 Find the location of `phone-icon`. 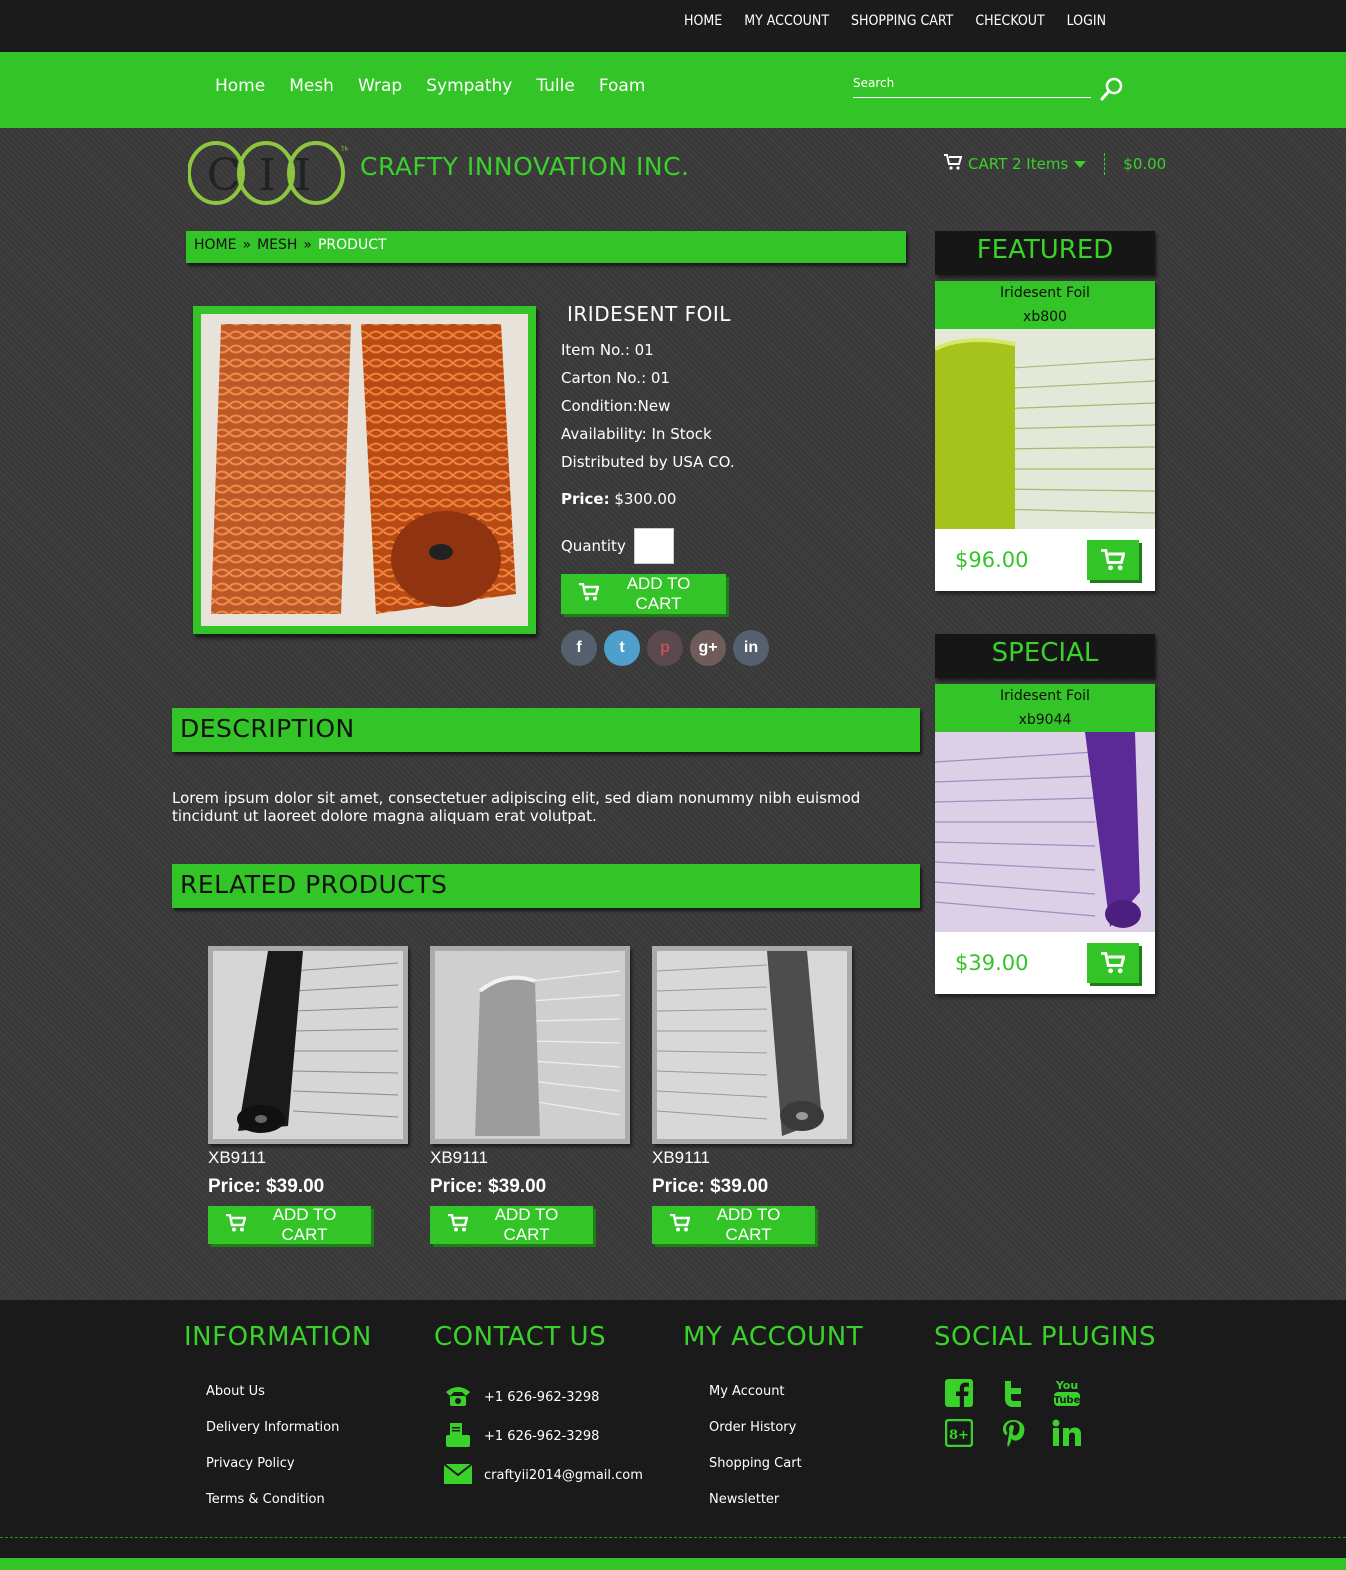

phone-icon is located at coordinates (458, 1398).